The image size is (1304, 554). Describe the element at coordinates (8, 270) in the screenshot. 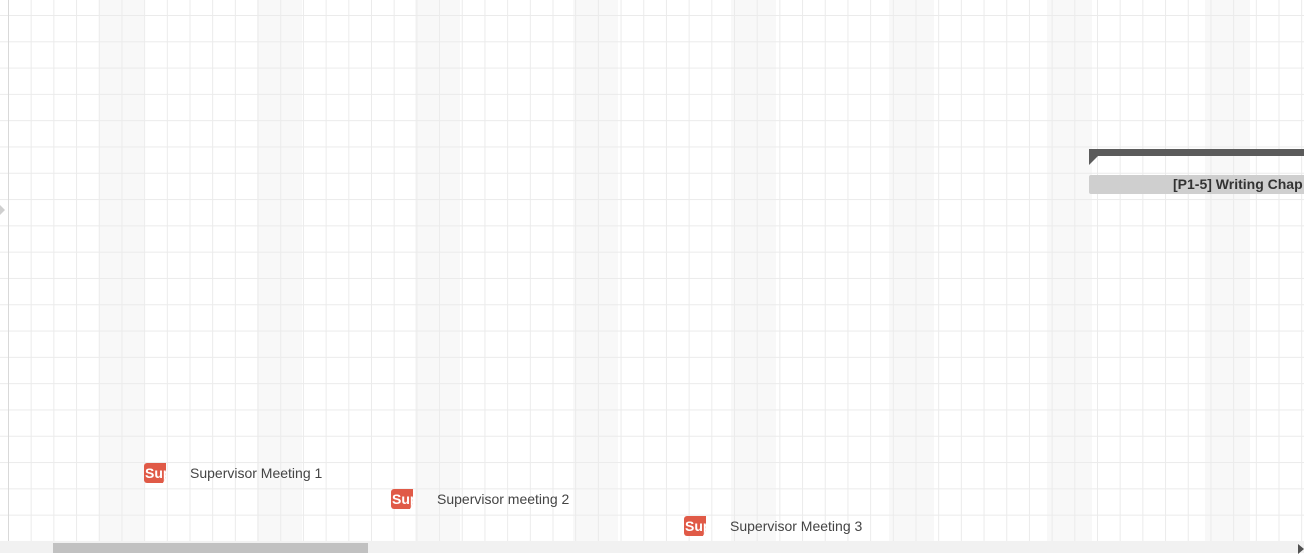

I see `pane-divider` at that location.